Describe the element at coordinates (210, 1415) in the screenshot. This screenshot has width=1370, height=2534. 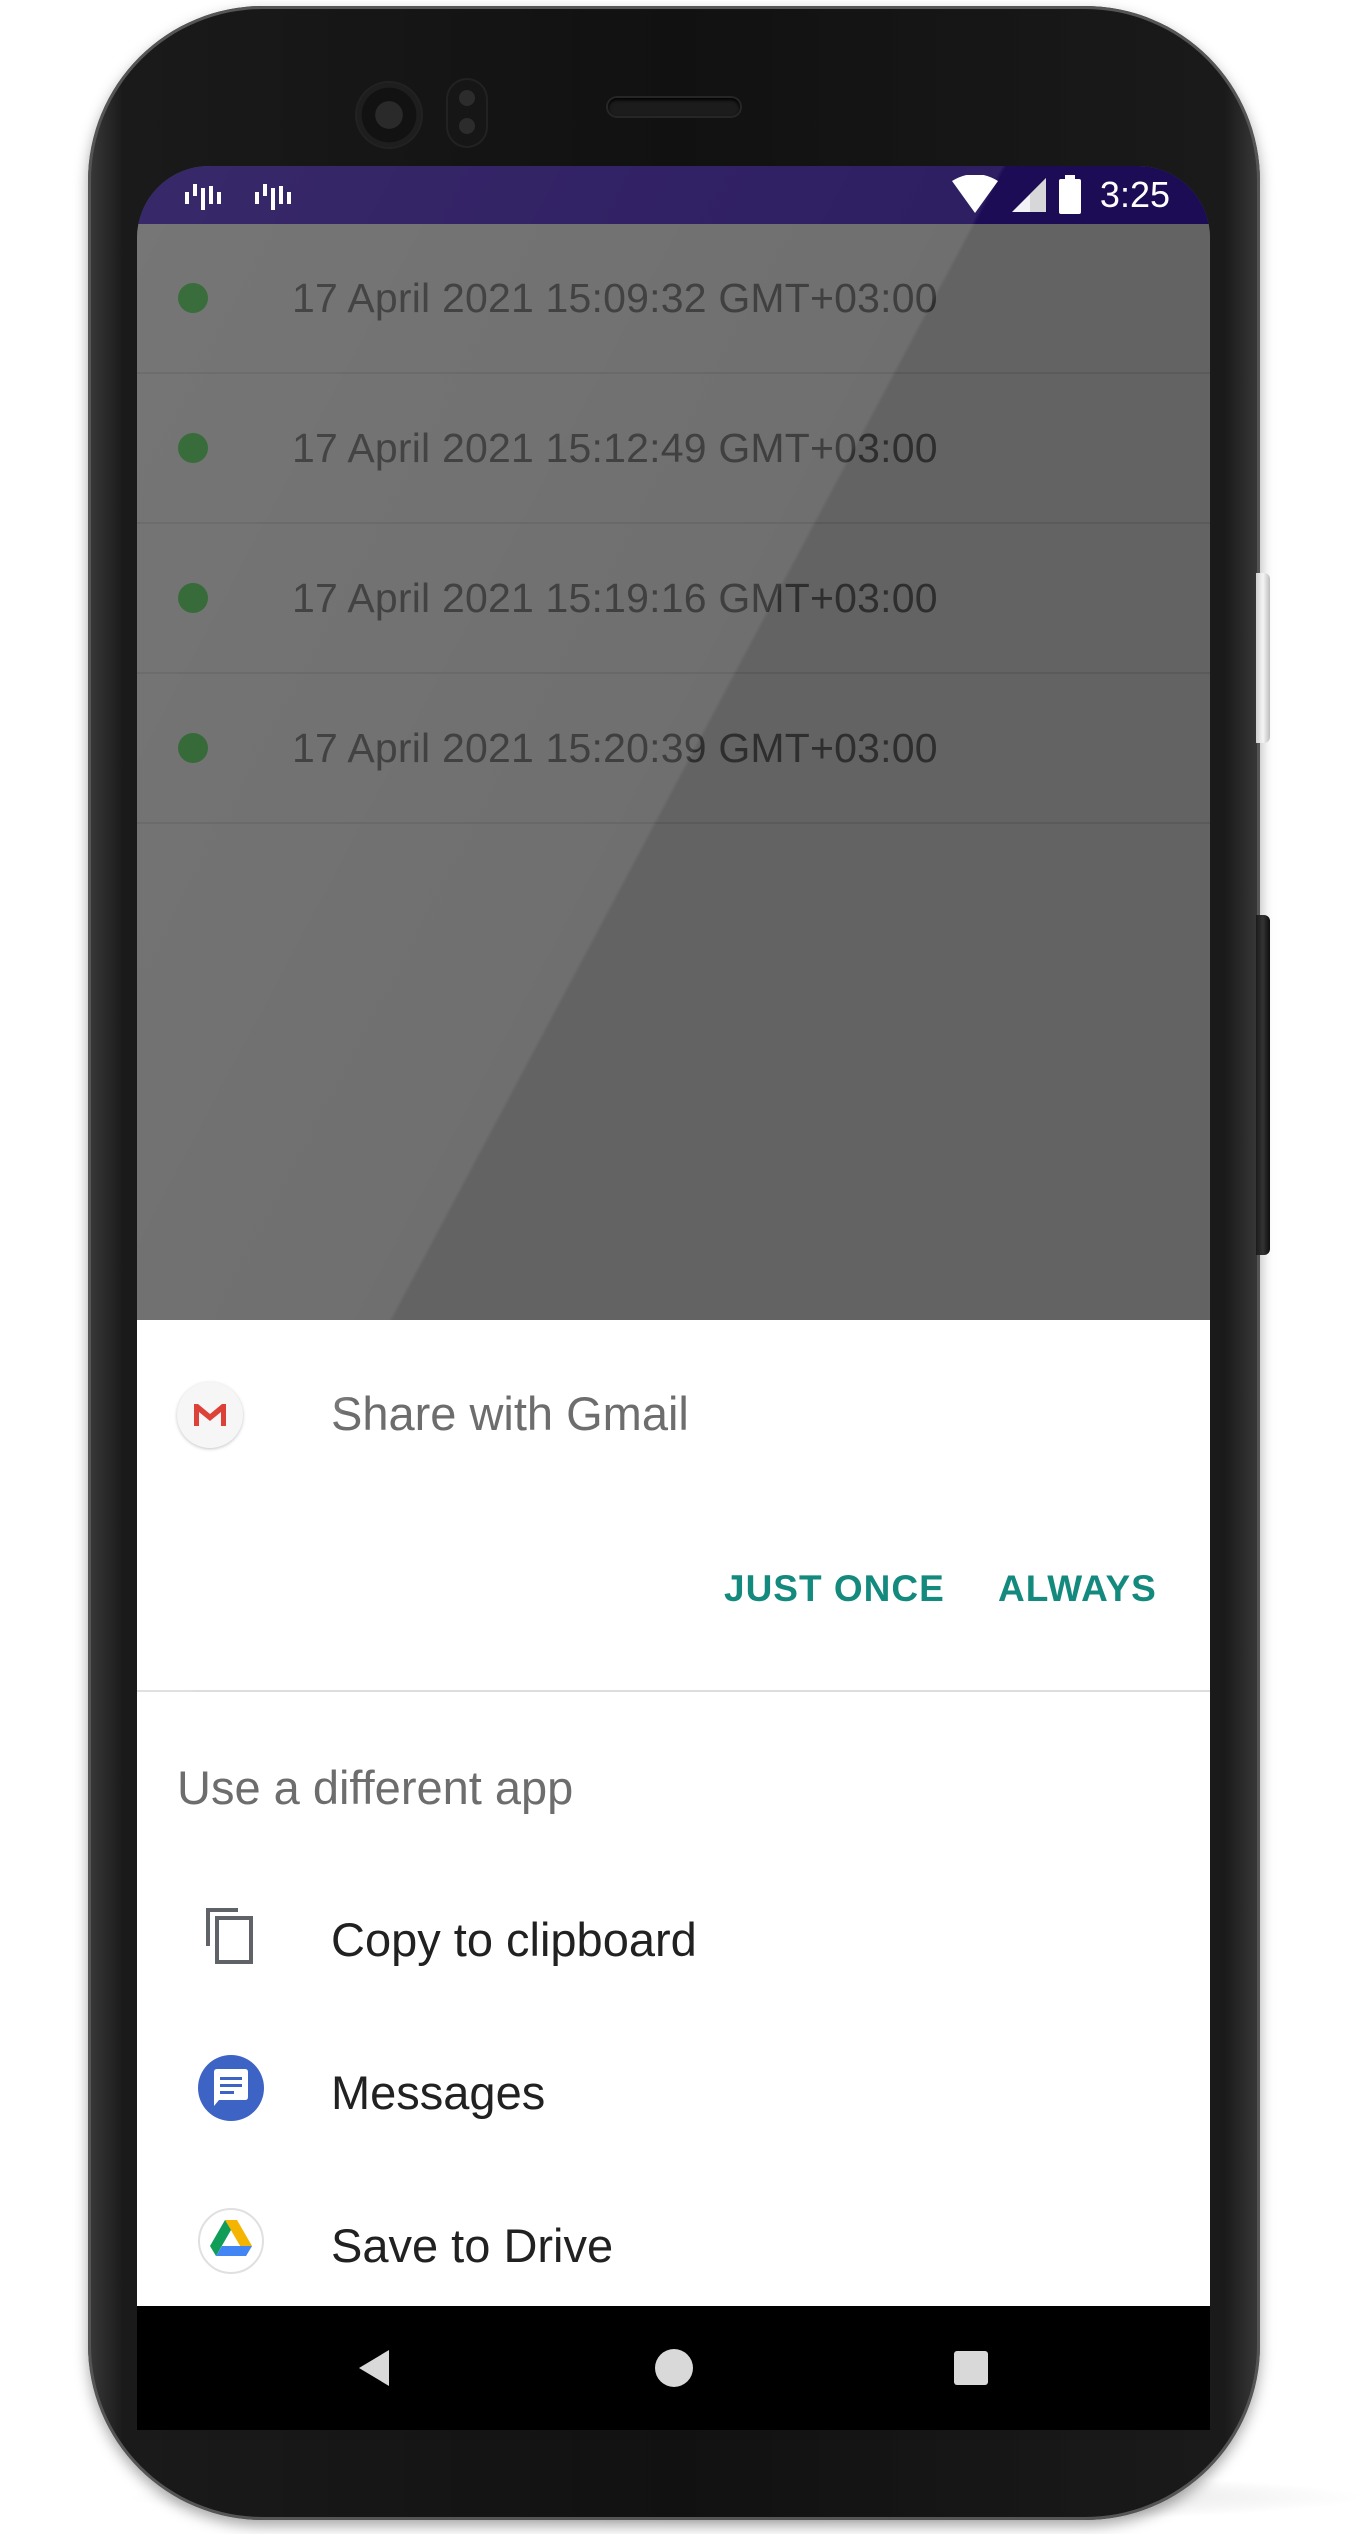
I see `gmail-icon` at that location.